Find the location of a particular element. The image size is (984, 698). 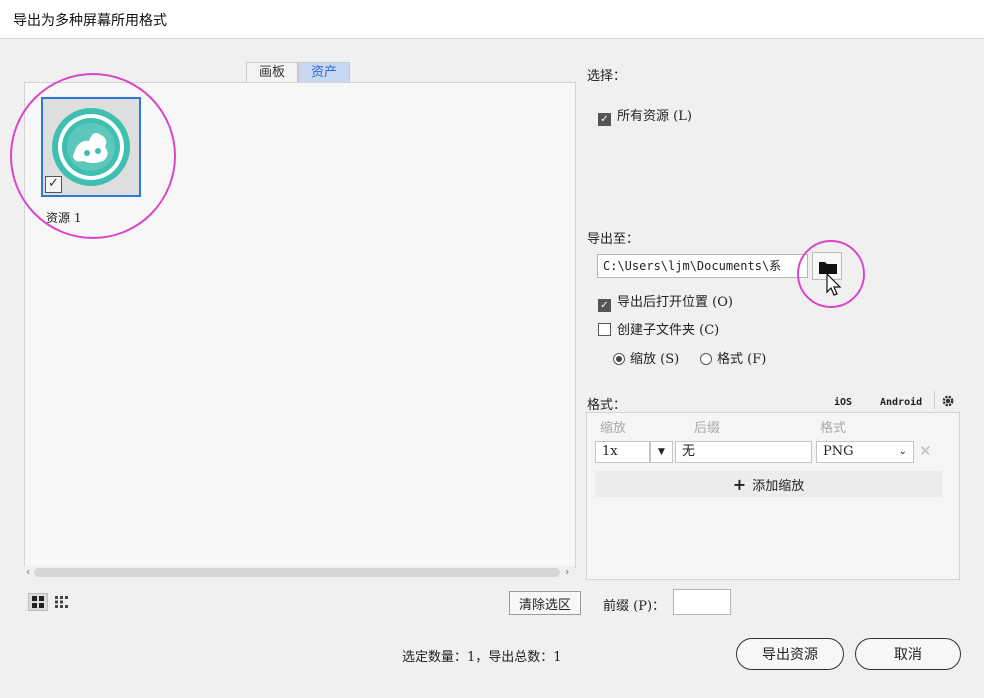

all-assets-label: 所有资源 (L) is located at coordinates (654, 116).